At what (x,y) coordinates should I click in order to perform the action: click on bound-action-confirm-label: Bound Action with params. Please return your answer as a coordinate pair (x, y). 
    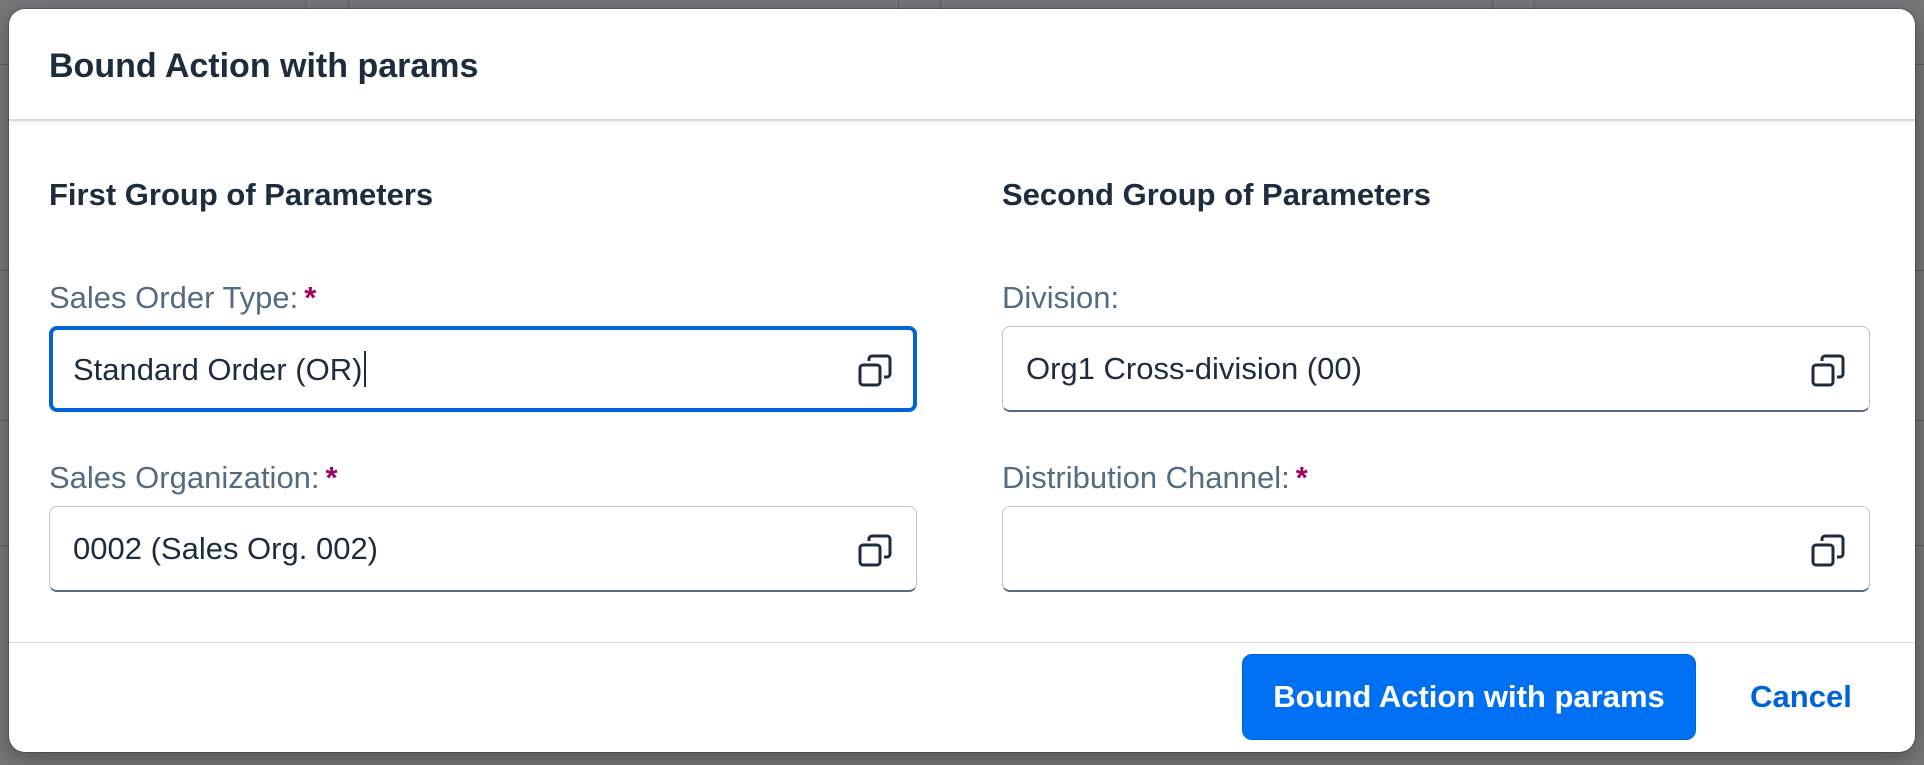
    Looking at the image, I should click on (1469, 696).